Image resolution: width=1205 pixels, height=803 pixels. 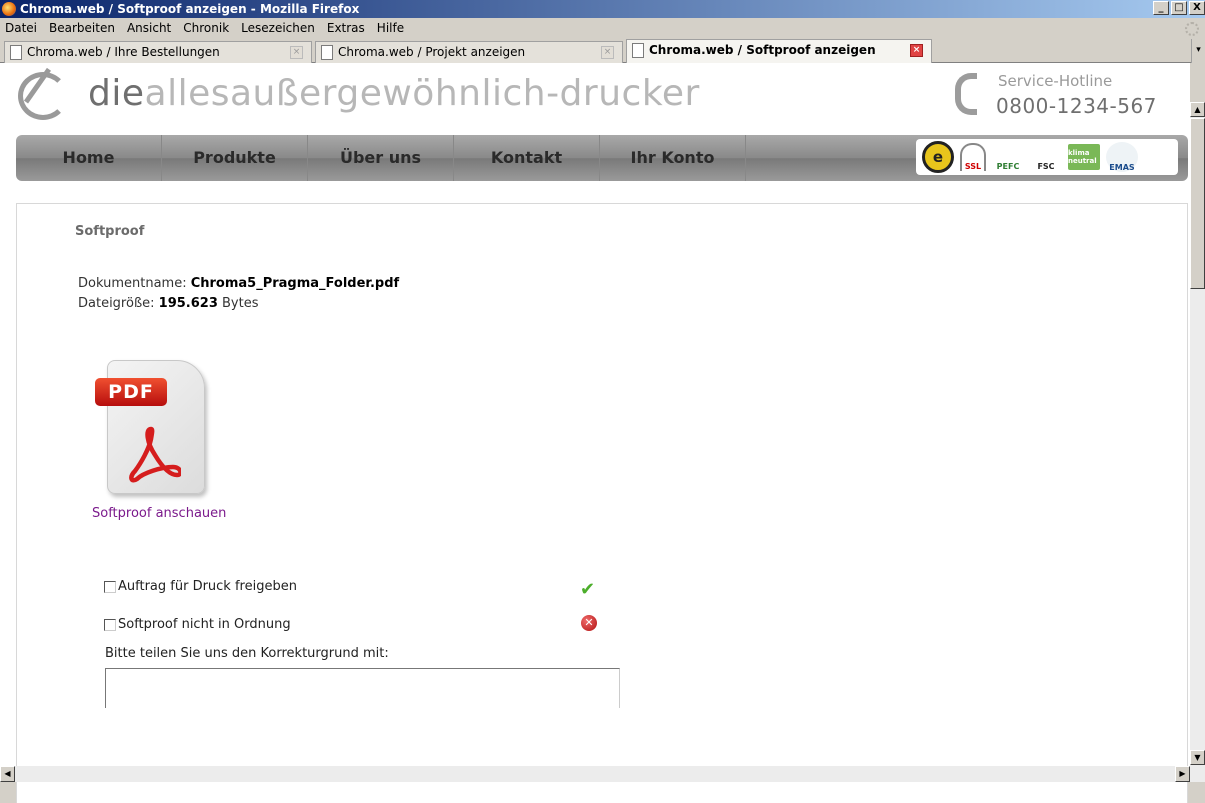 I want to click on nav-kontakt: Kontakt, so click(x=527, y=158).